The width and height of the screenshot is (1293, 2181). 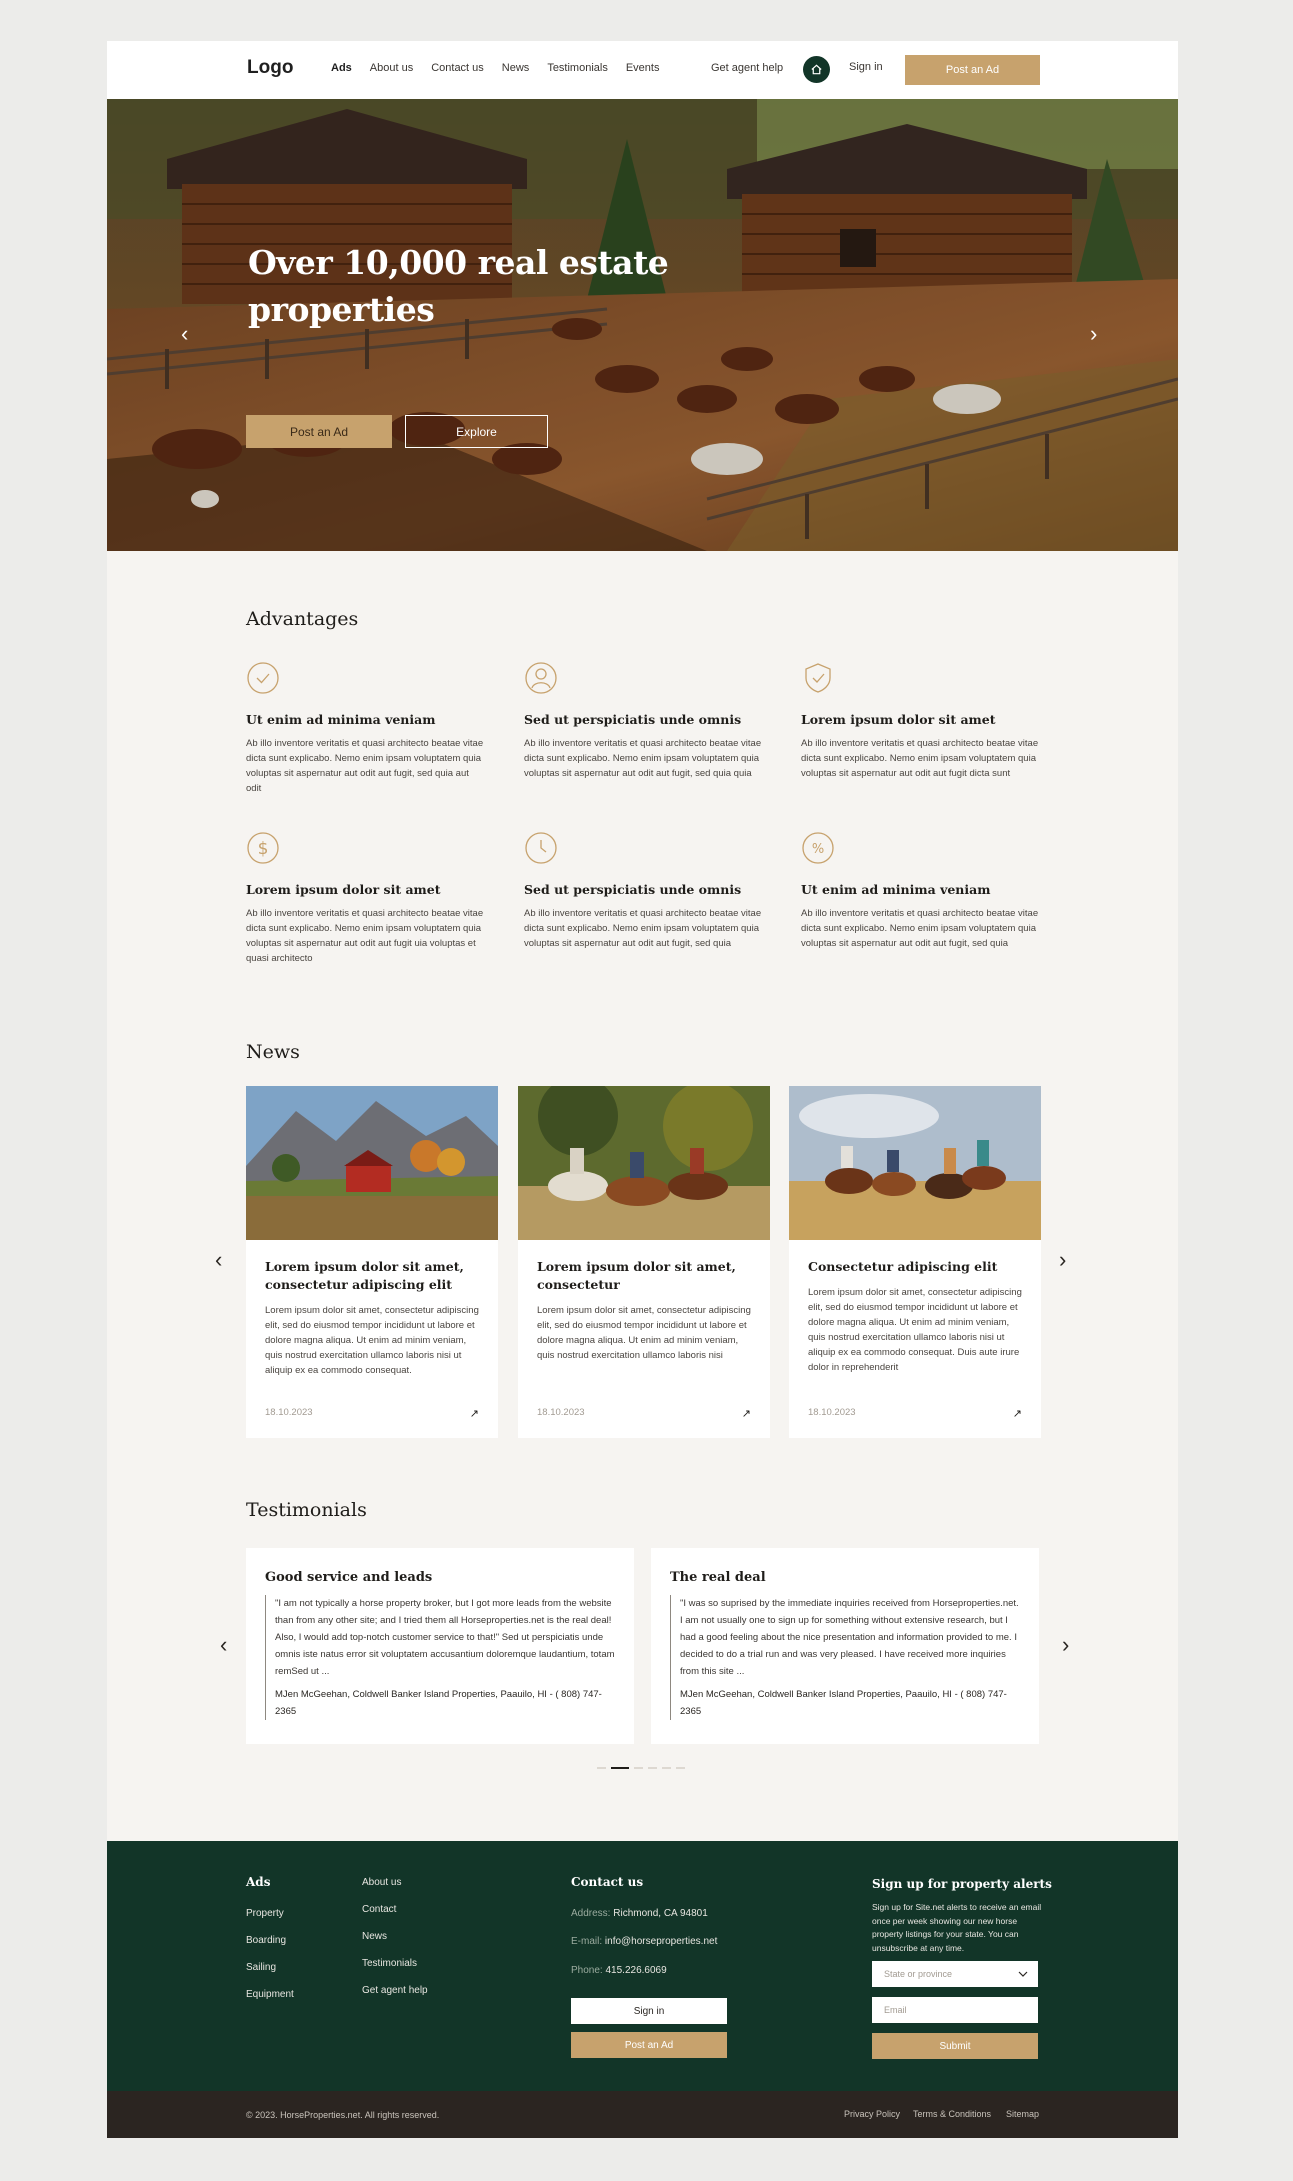 I want to click on sitemap-link: Sitemap, so click(x=1022, y=2114).